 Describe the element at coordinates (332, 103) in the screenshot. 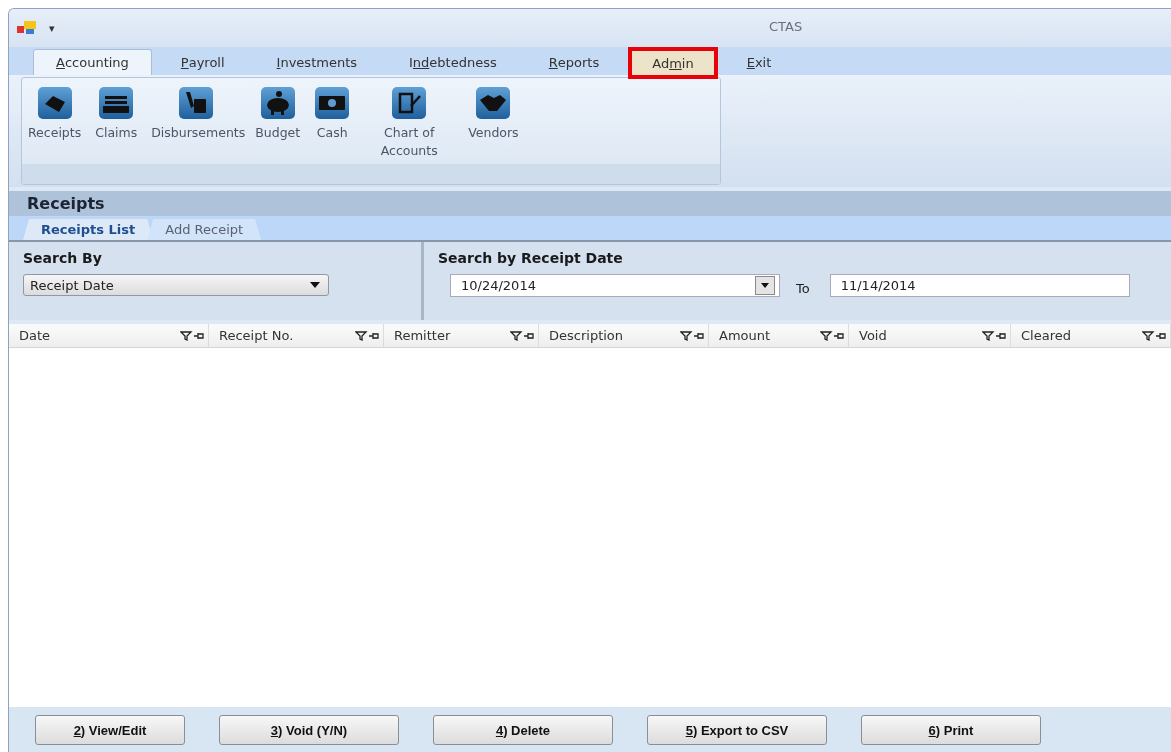

I see `banknotes-icon` at that location.